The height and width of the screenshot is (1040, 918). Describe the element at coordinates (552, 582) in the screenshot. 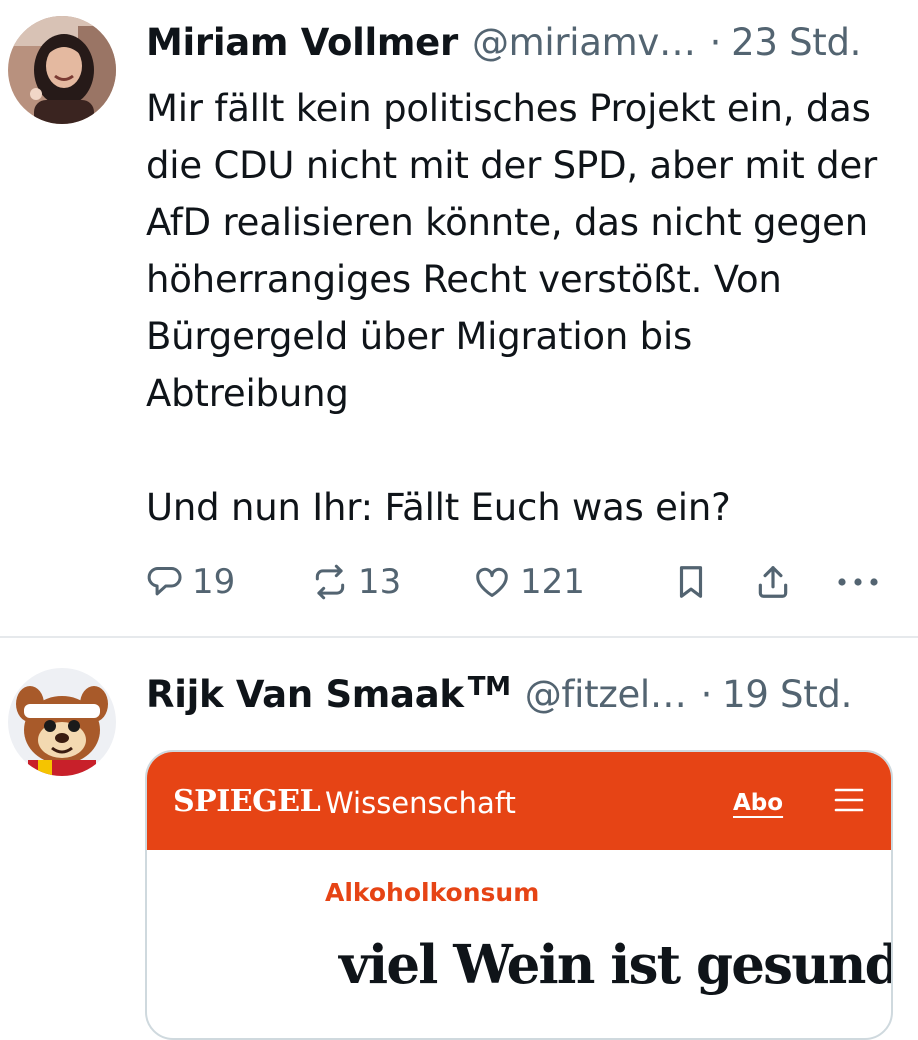

I see `like-count: 121` at that location.